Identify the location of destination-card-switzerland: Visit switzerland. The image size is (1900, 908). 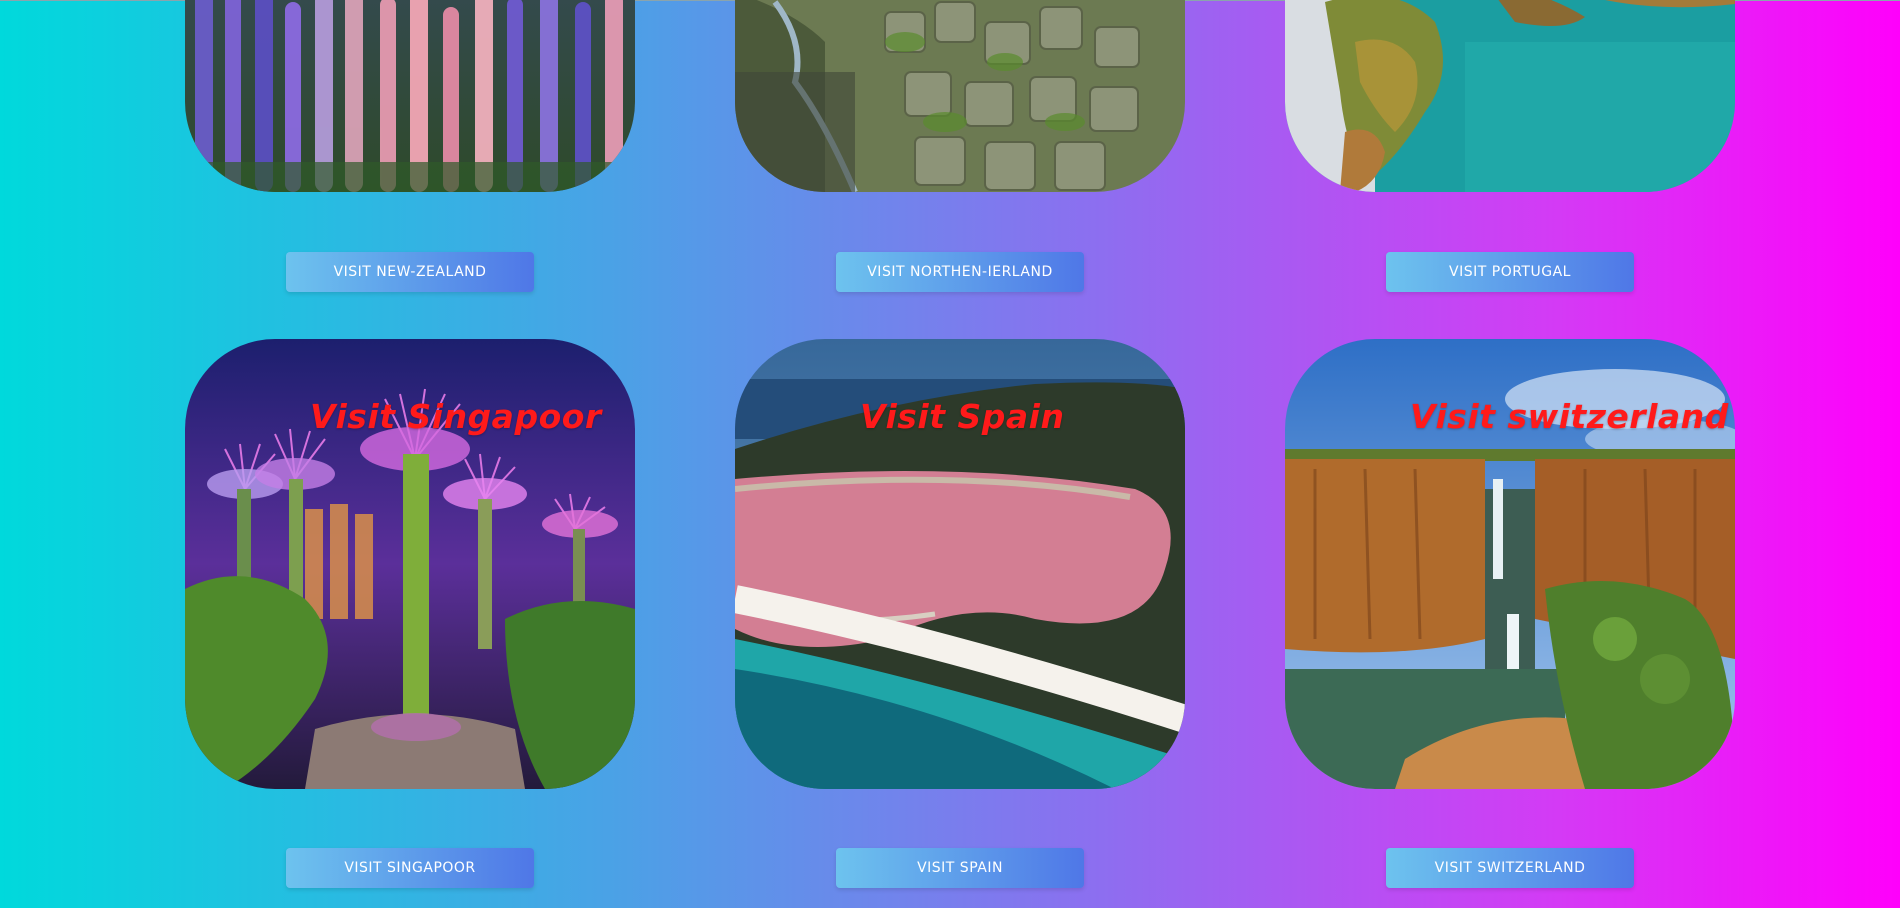
(1510, 564).